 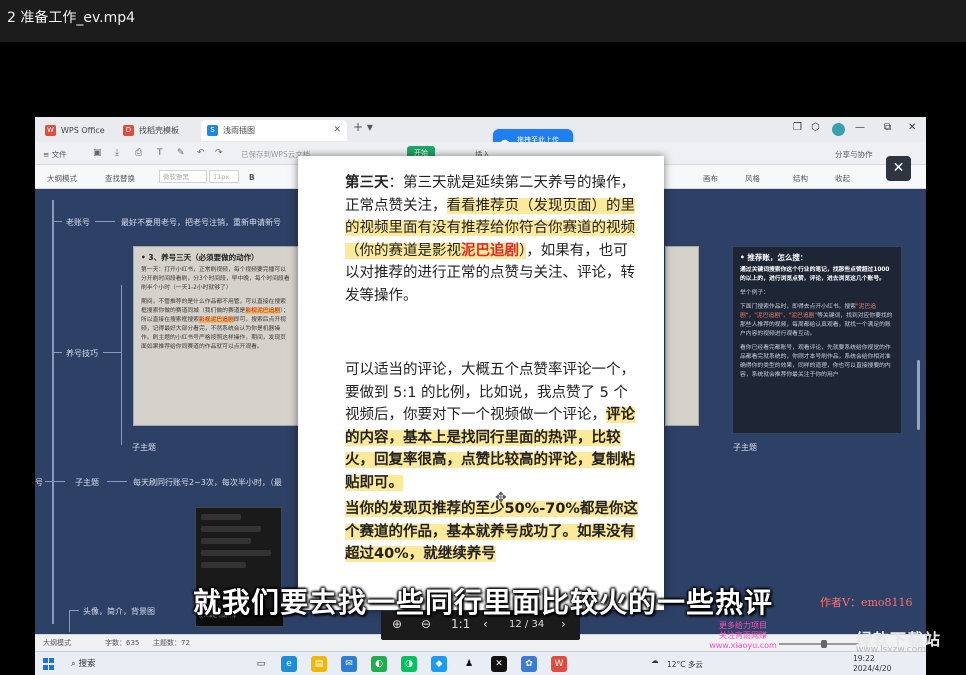 I want to click on close-preview-button: ✕, so click(x=898, y=168).